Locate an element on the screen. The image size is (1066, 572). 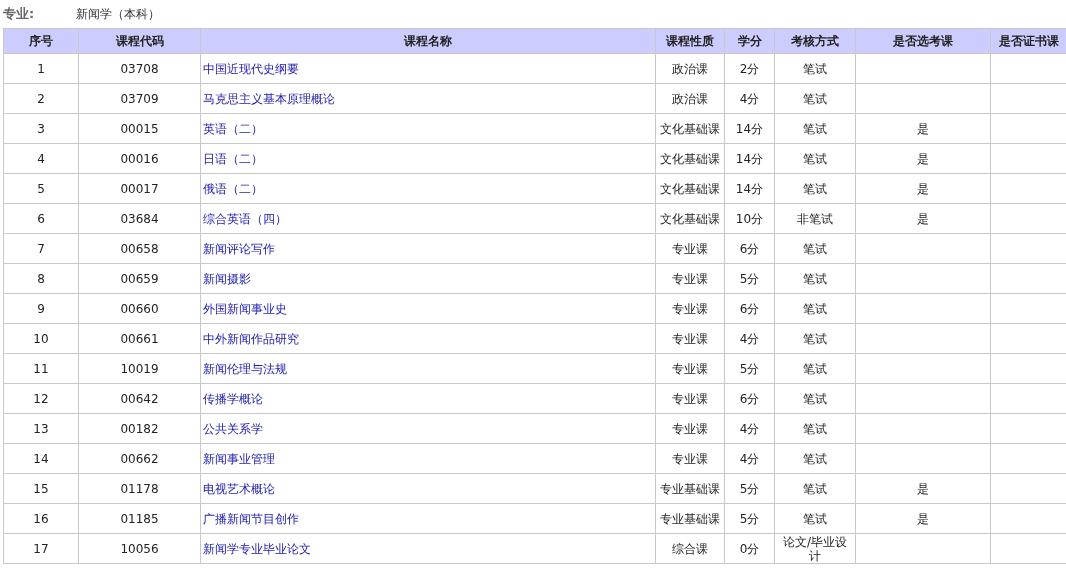
course-link: 外国新闻事业史 is located at coordinates (245, 308).